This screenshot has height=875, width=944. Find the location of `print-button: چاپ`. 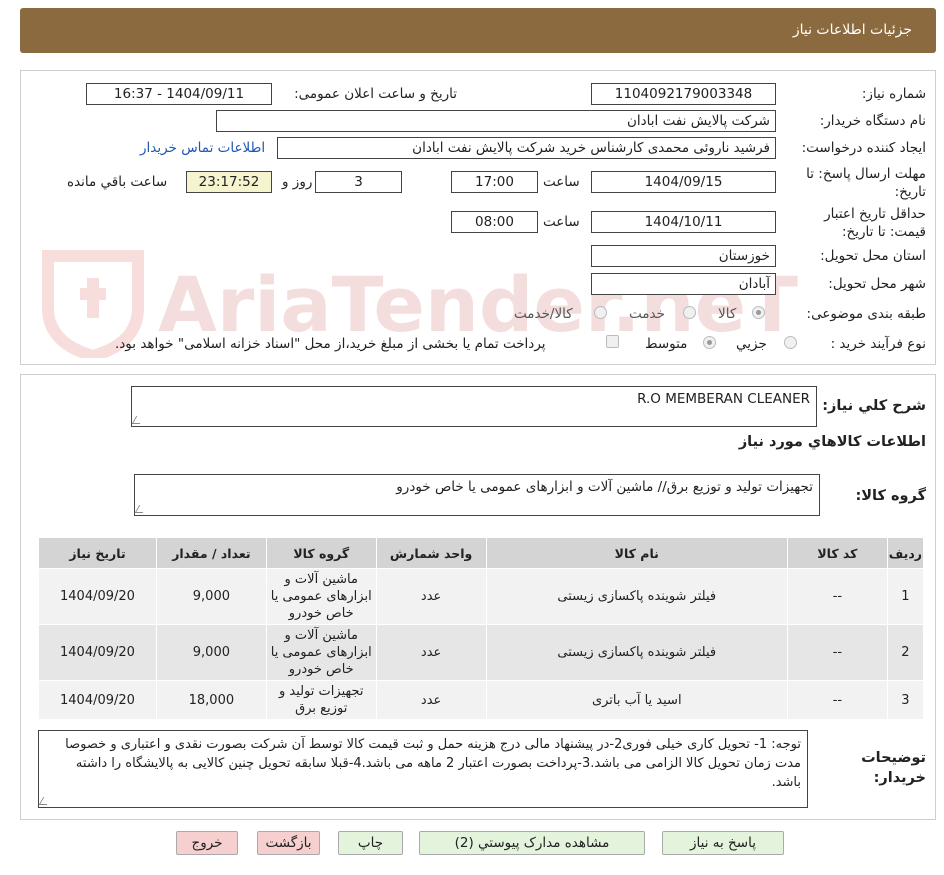

print-button: چاپ is located at coordinates (370, 843).